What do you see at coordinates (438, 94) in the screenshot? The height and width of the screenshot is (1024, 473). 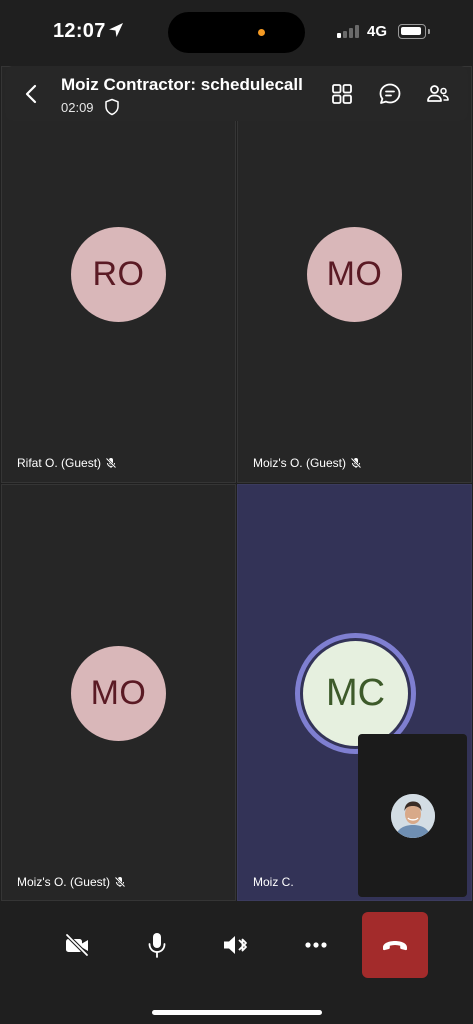 I see `participants-icon` at bounding box center [438, 94].